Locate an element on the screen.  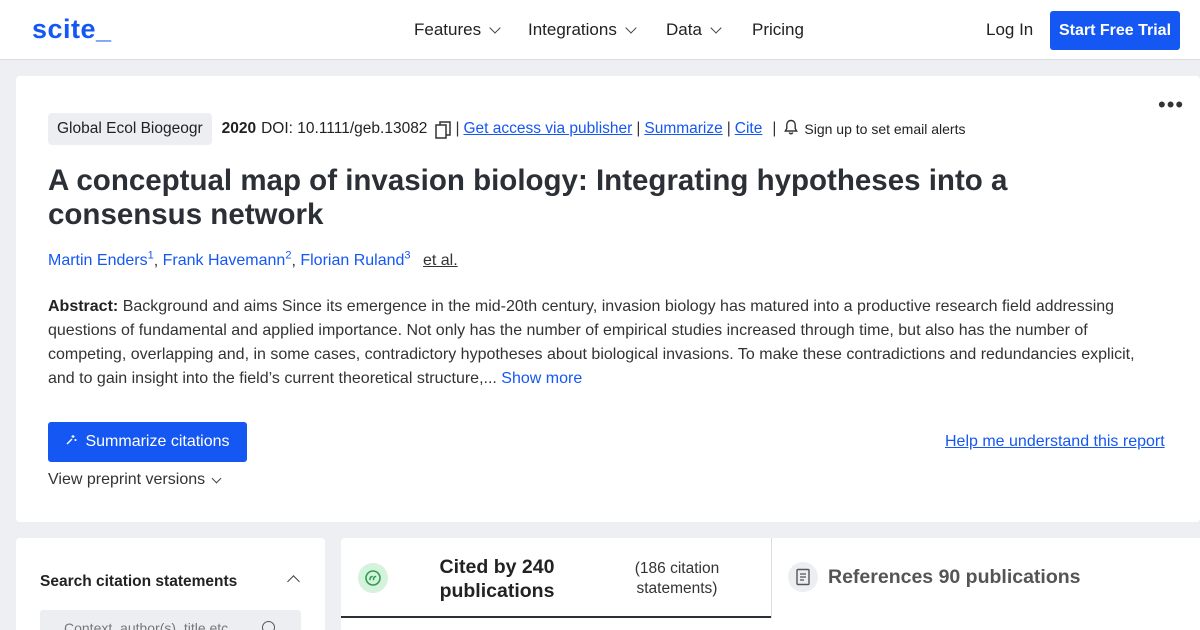
bell-icon is located at coordinates (791, 129).